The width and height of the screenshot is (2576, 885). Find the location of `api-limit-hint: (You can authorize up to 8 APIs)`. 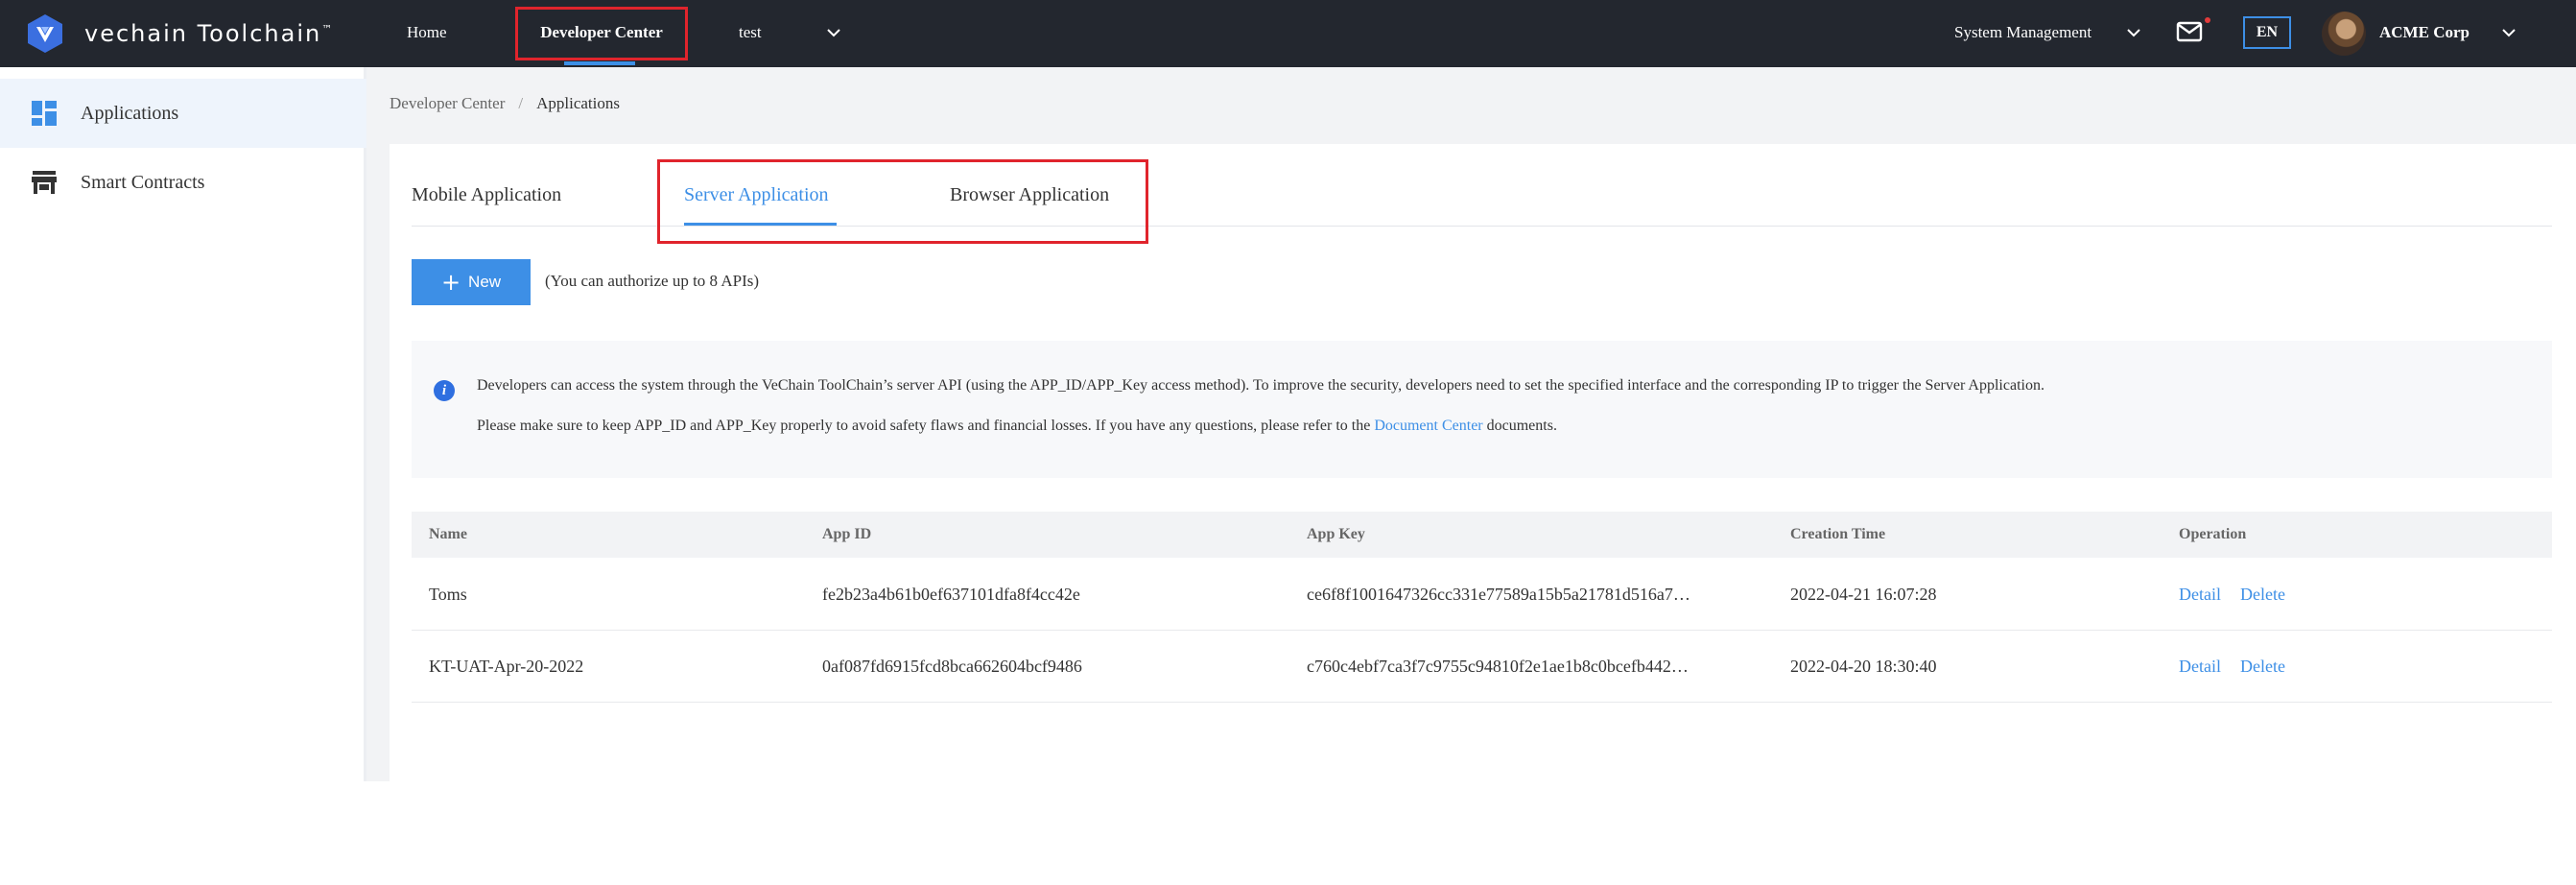

api-limit-hint: (You can authorize up to 8 APIs) is located at coordinates (653, 281).